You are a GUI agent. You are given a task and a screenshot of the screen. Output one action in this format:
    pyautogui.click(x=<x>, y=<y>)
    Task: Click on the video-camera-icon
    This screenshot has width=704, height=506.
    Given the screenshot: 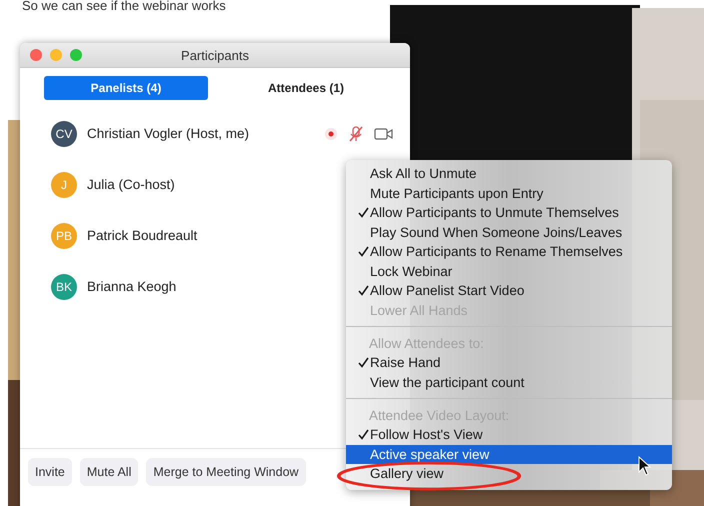 What is the action you would take?
    pyautogui.click(x=384, y=133)
    